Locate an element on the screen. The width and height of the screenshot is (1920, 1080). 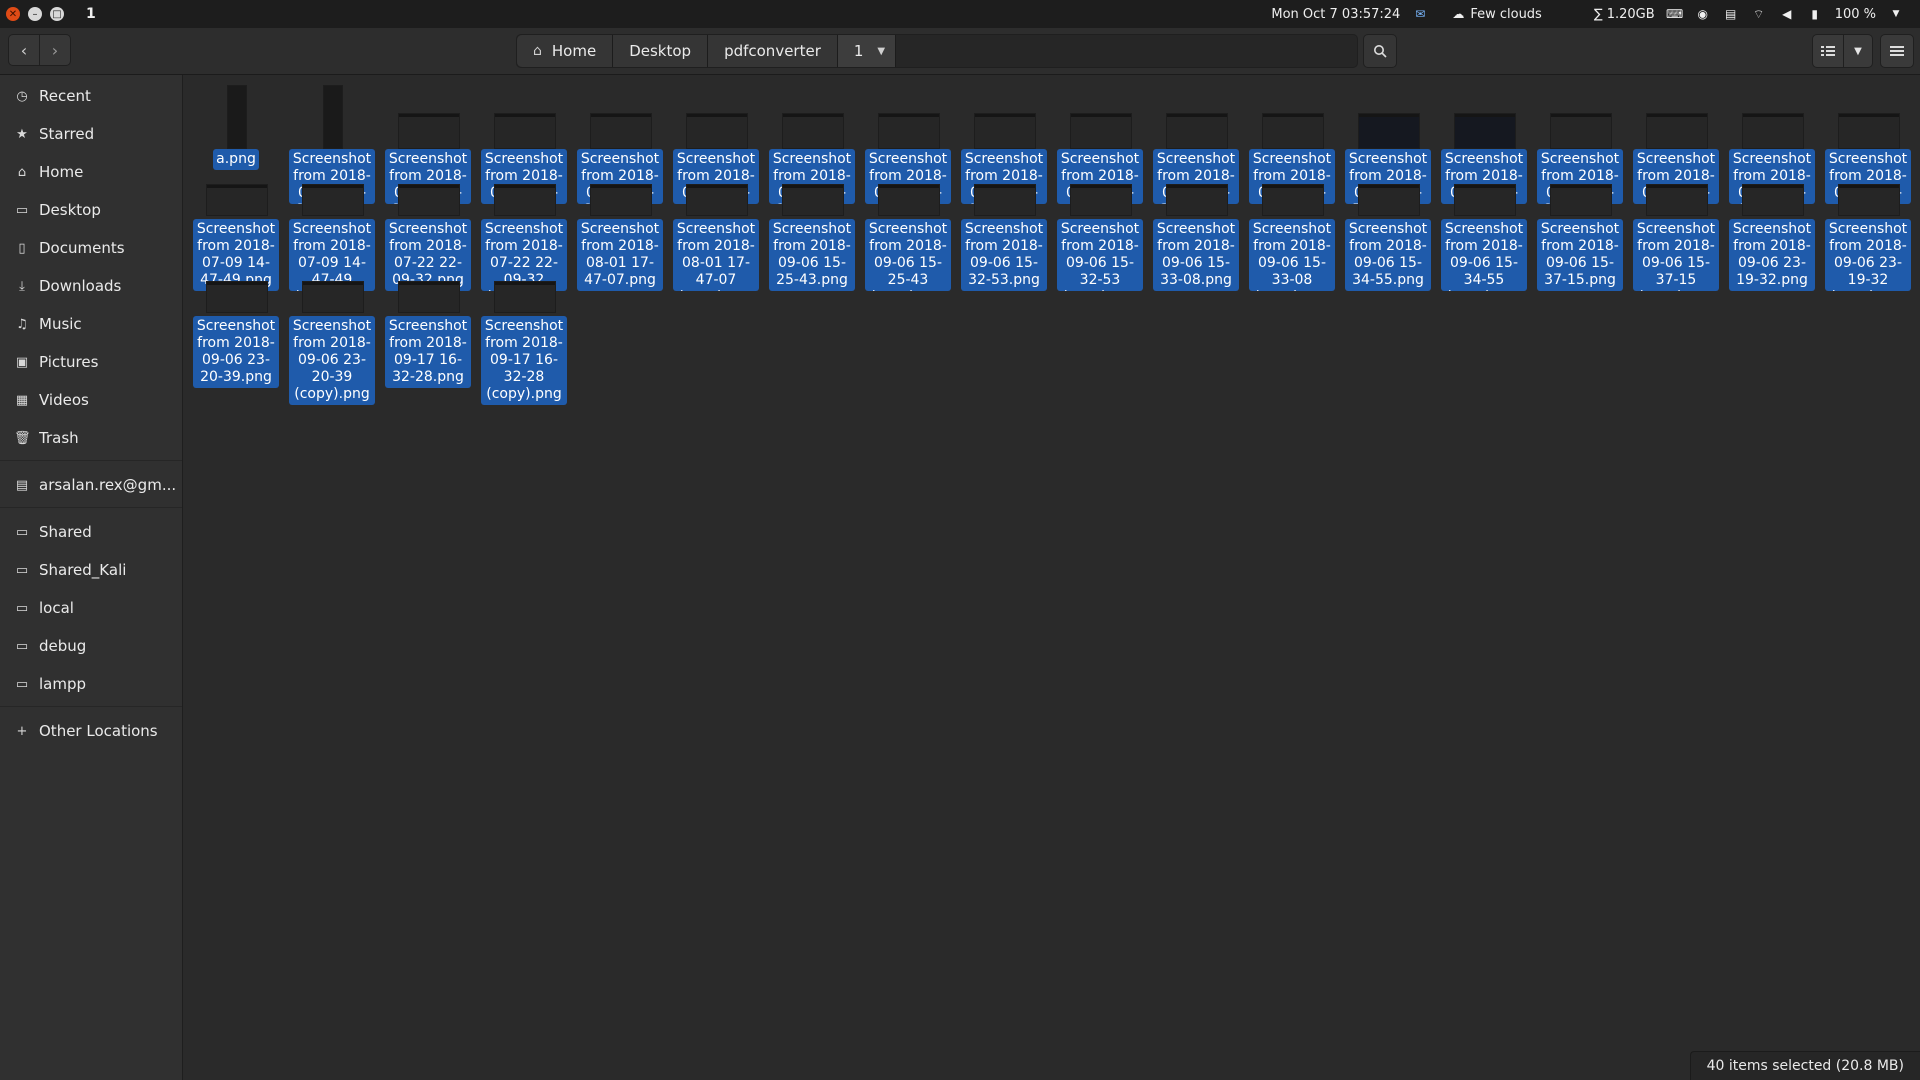
sidebar-item-other-locations: + Other Locations is located at coordinates (91, 731).